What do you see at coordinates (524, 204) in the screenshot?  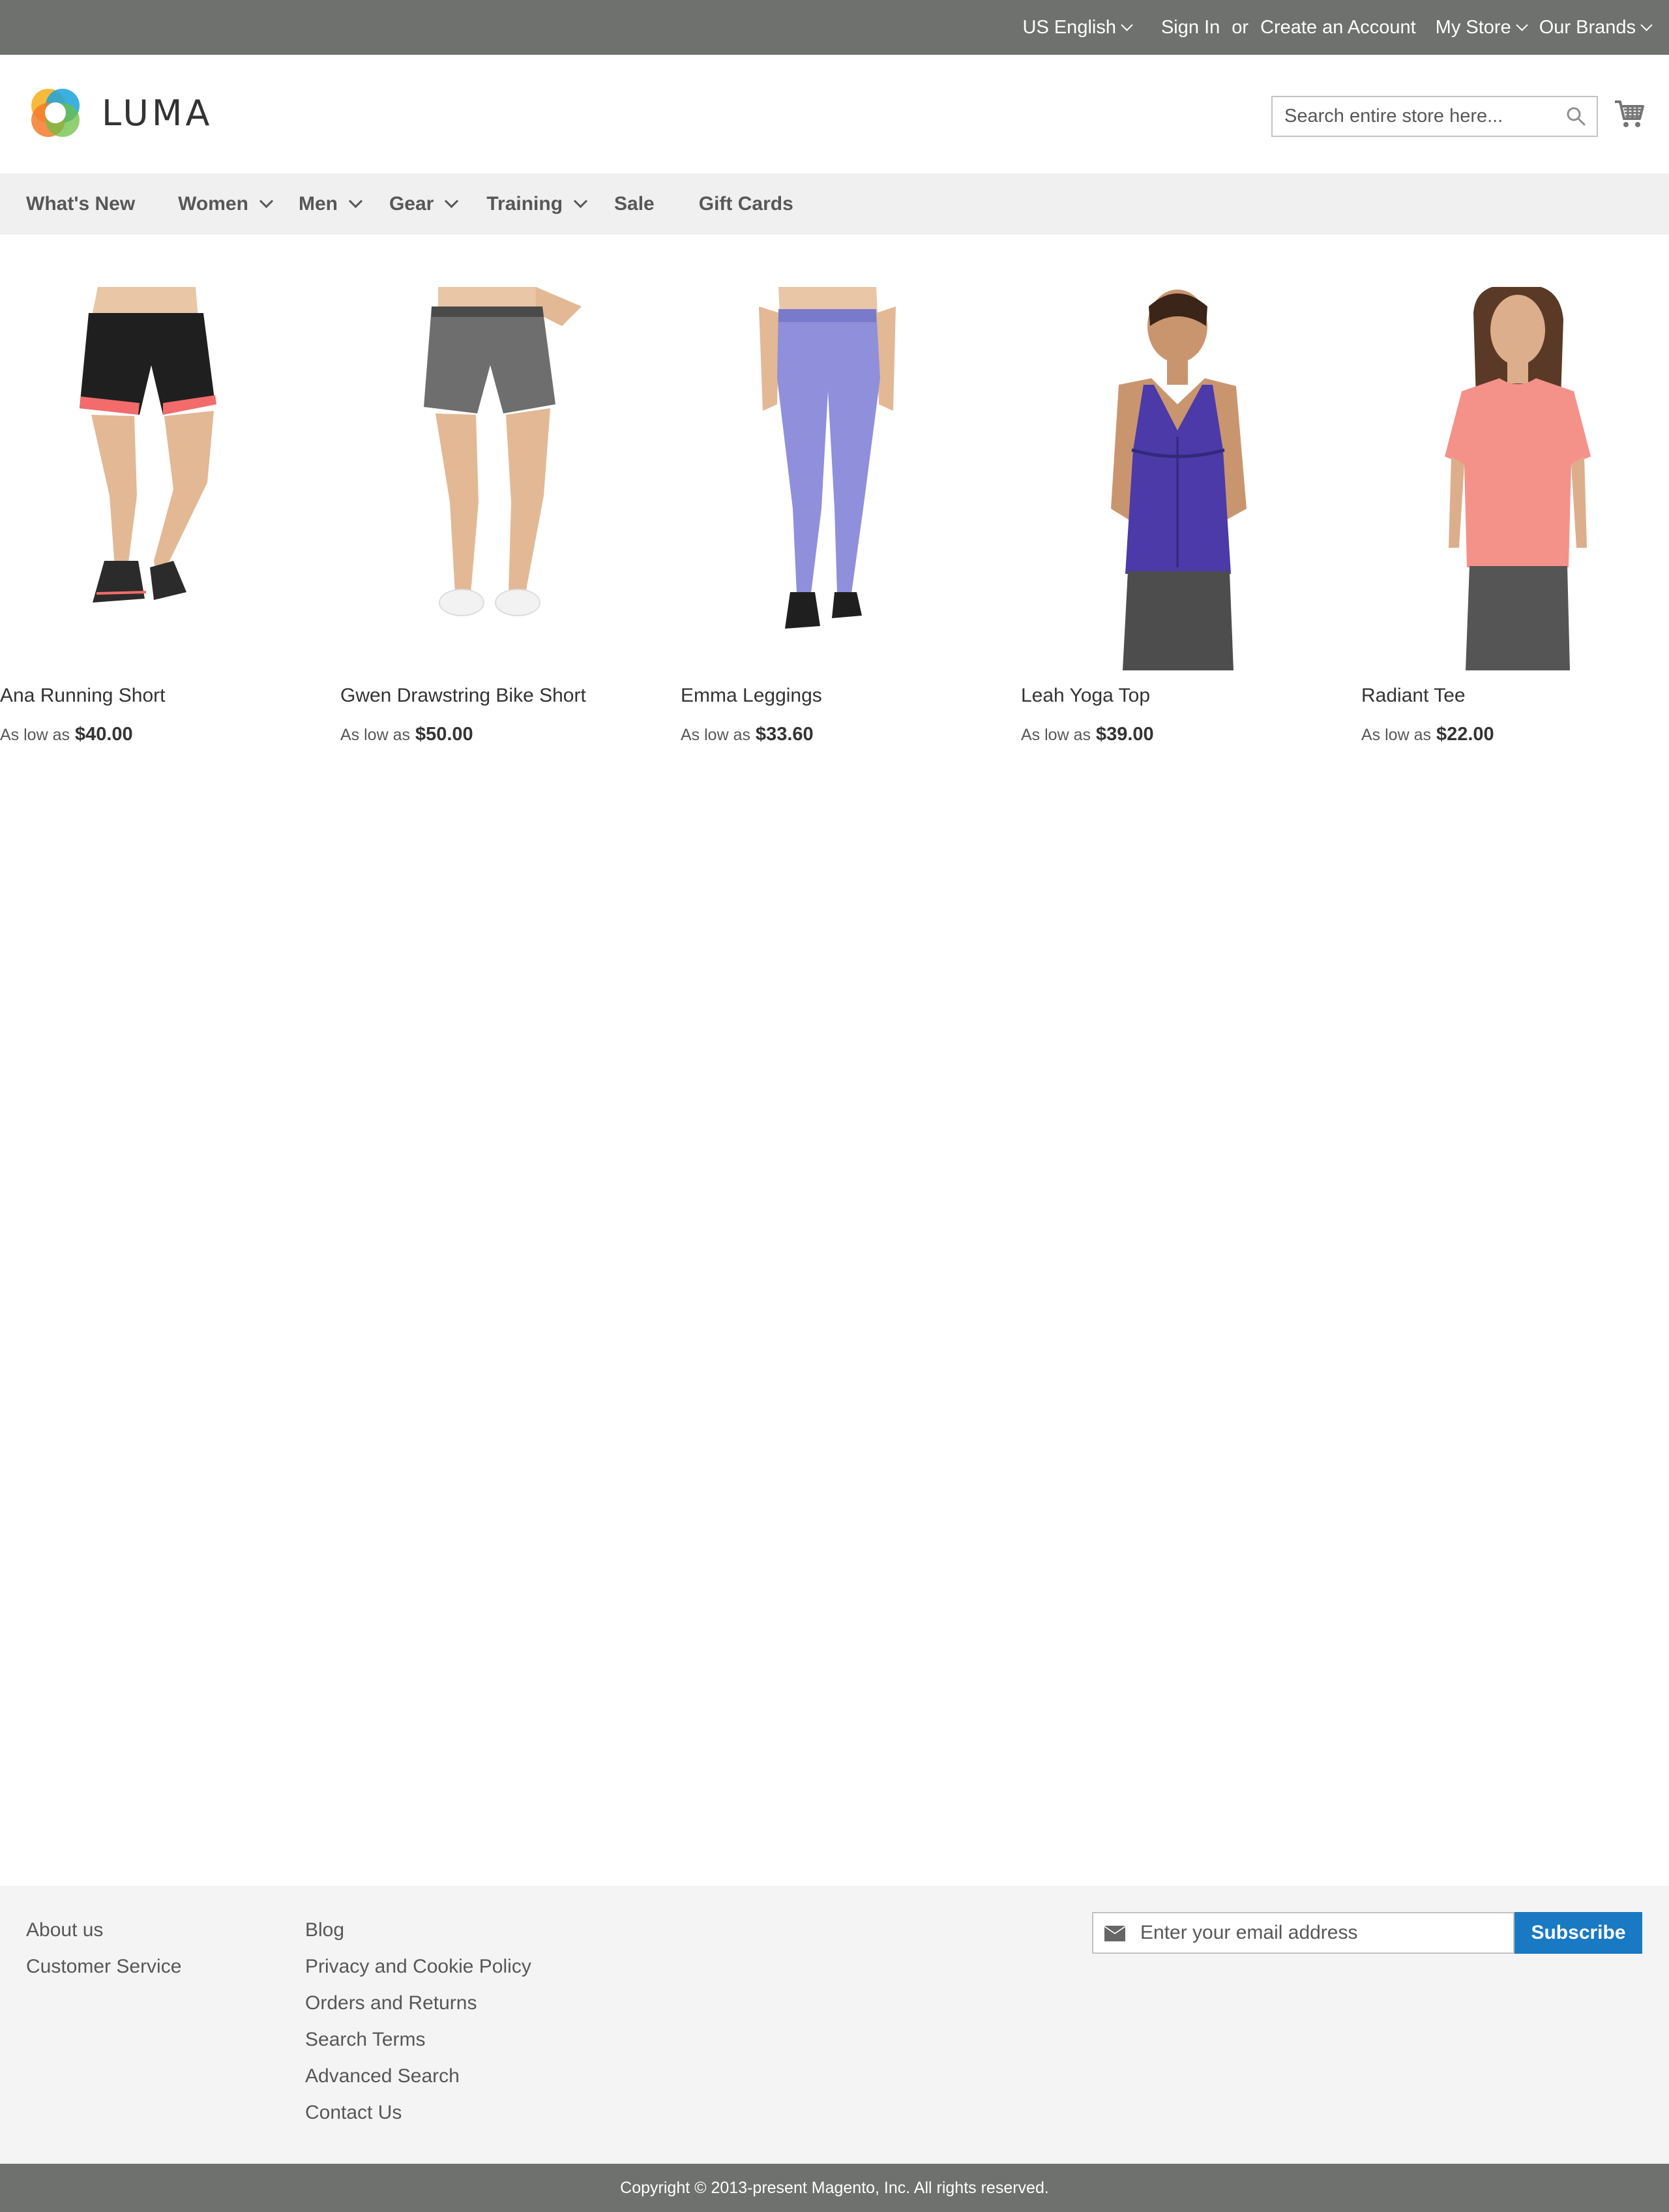 I see `nav-item-label: Training` at bounding box center [524, 204].